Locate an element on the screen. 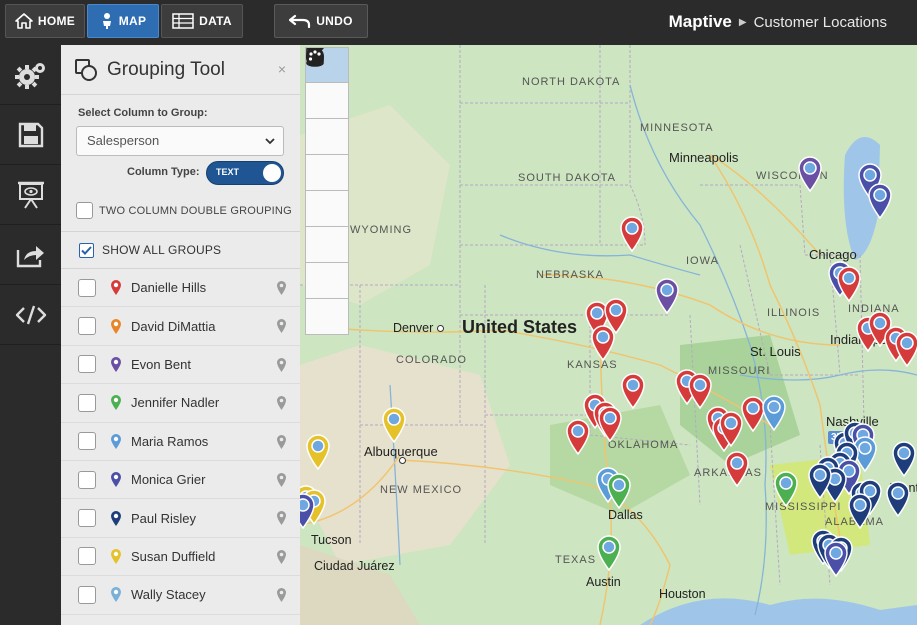 The height and width of the screenshot is (625, 917). data-button: DATA is located at coordinates (202, 21).